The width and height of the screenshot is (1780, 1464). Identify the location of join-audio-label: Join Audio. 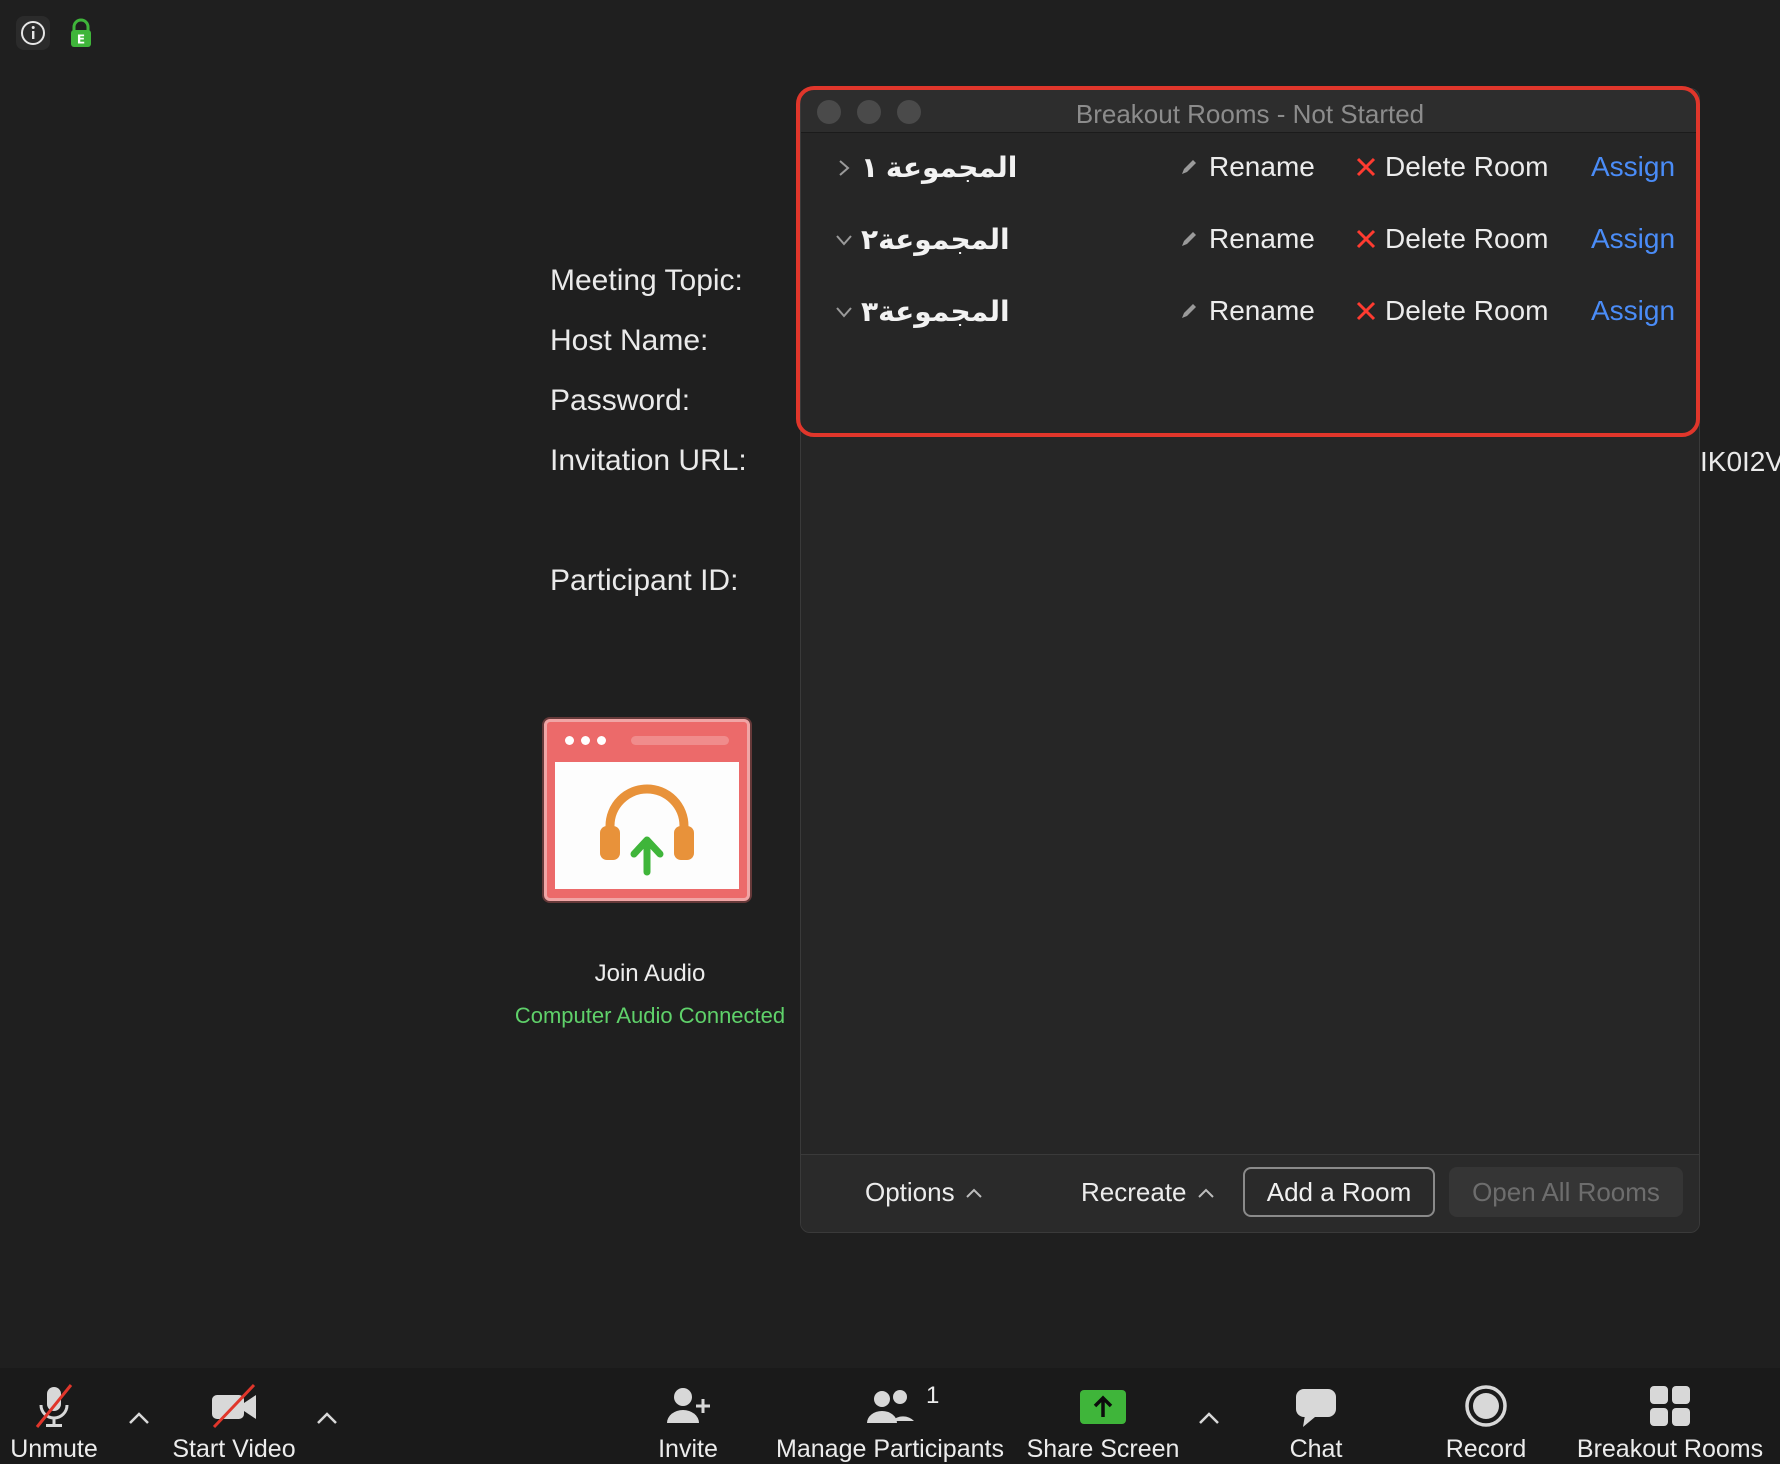
(650, 974).